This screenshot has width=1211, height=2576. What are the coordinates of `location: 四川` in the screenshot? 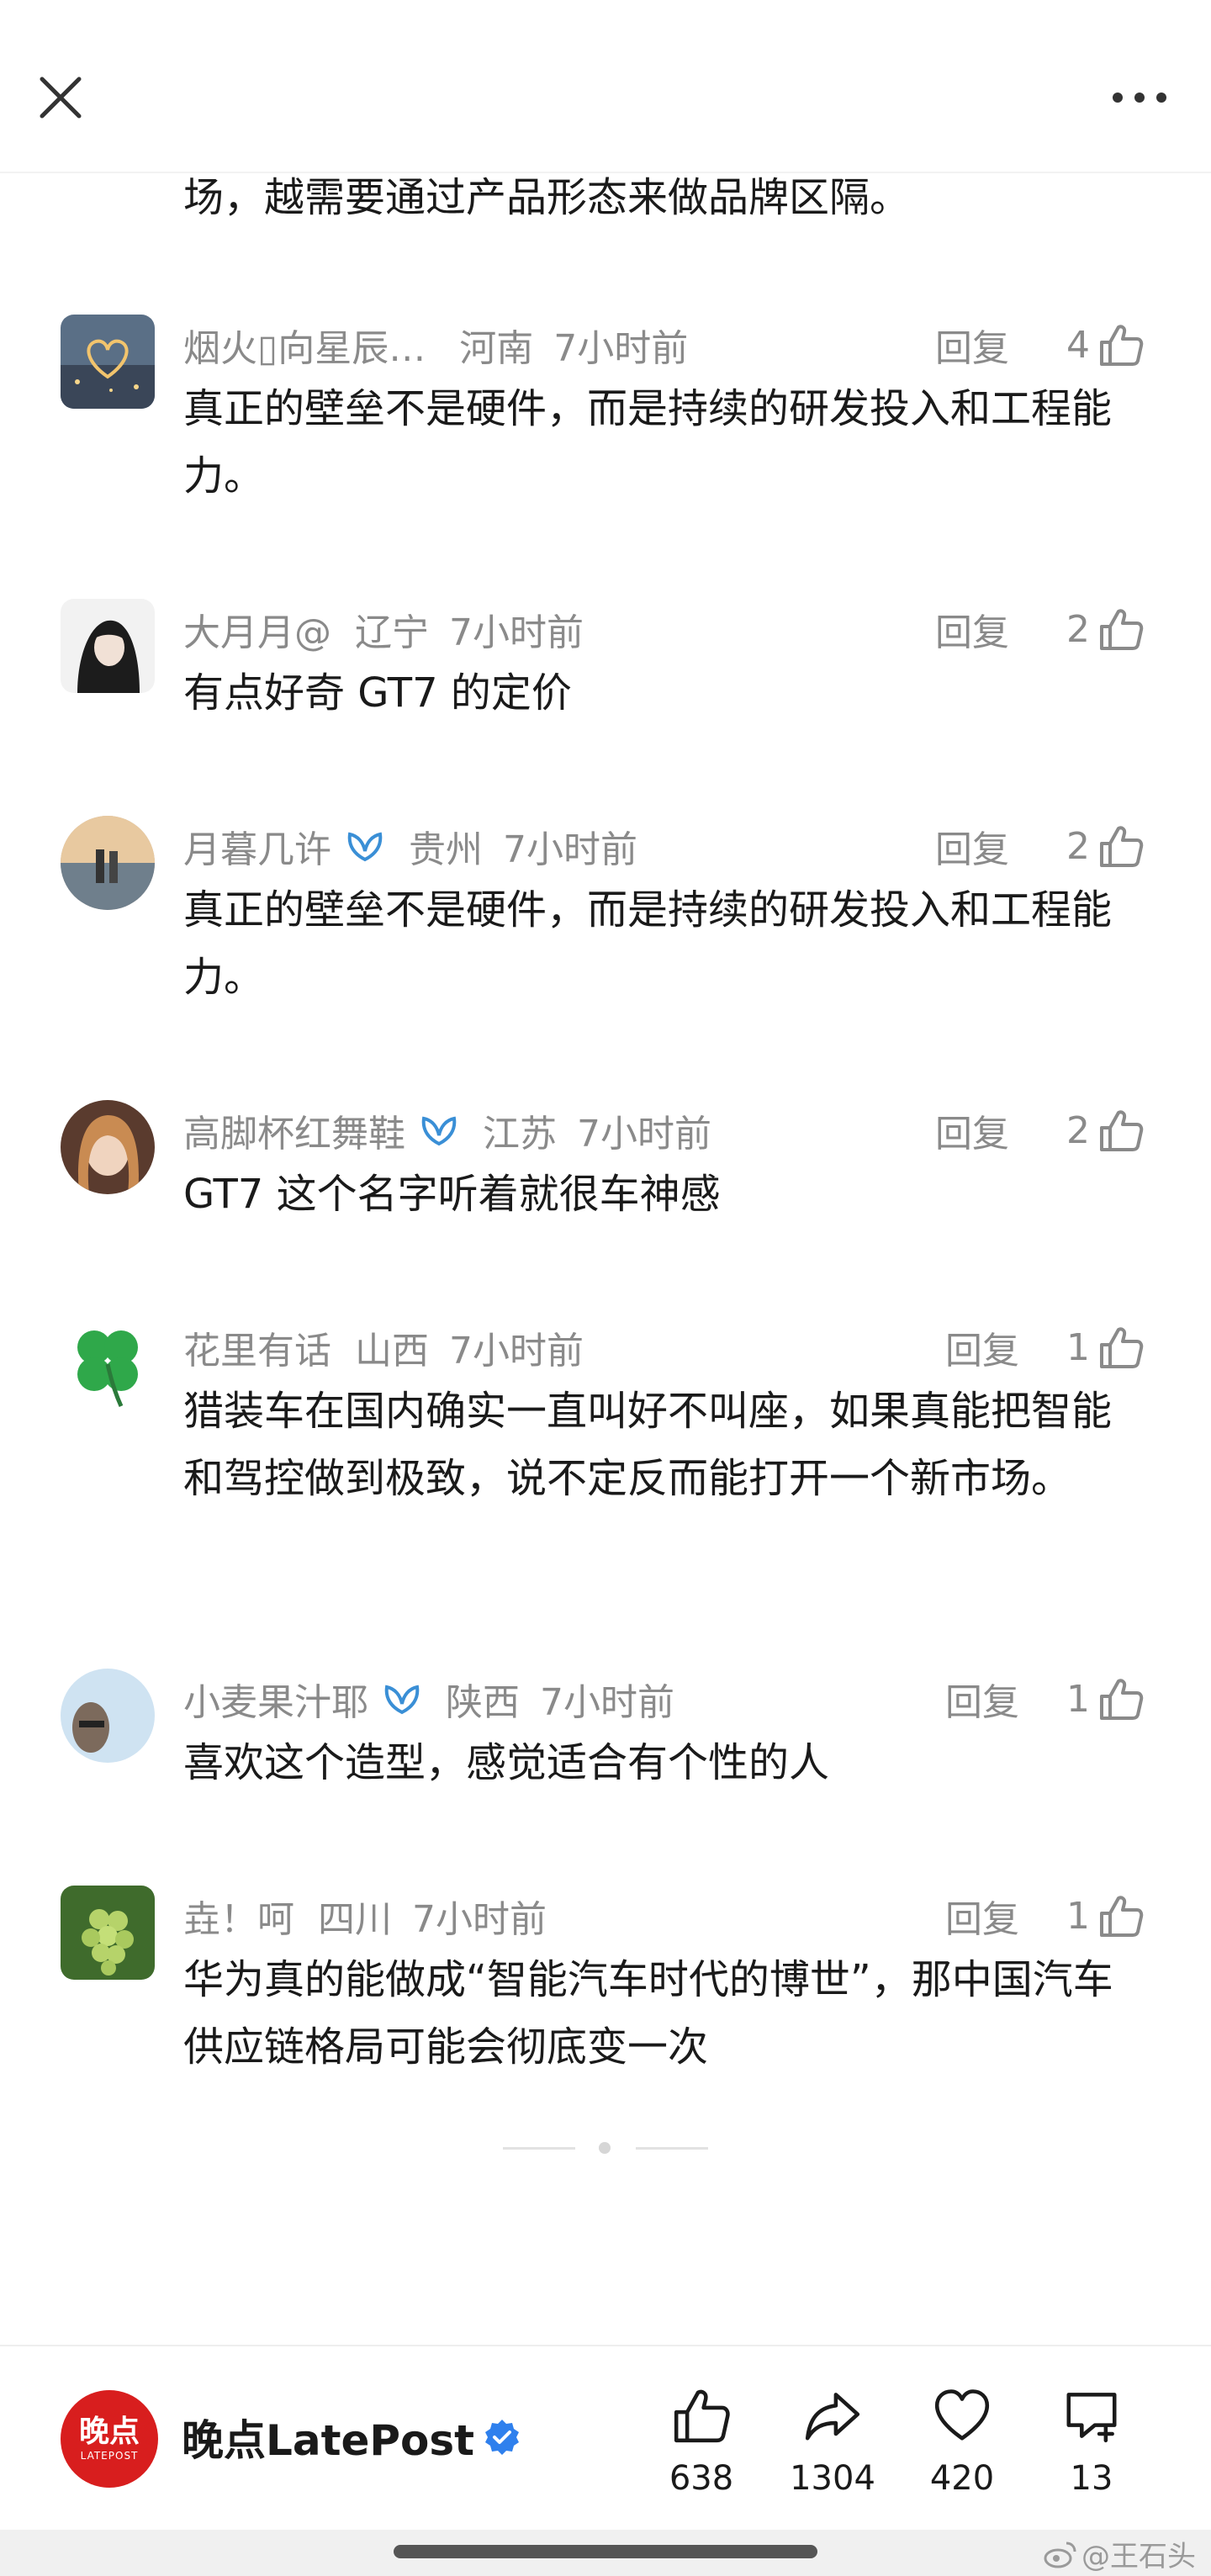 It's located at (355, 1919).